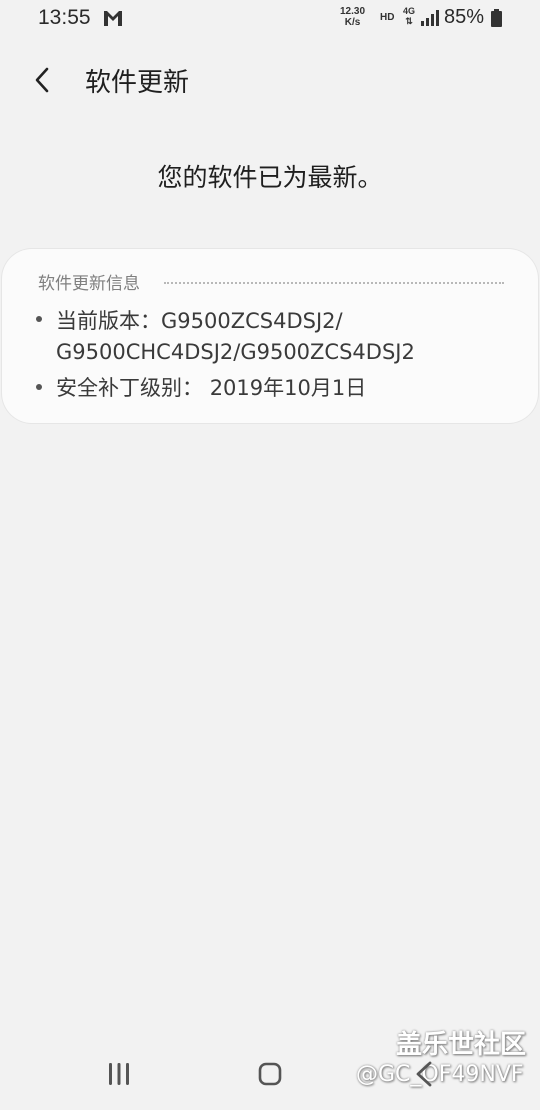 The width and height of the screenshot is (540, 1110). What do you see at coordinates (129, 388) in the screenshot?
I see `security-patch-label: 安全补丁级别：` at bounding box center [129, 388].